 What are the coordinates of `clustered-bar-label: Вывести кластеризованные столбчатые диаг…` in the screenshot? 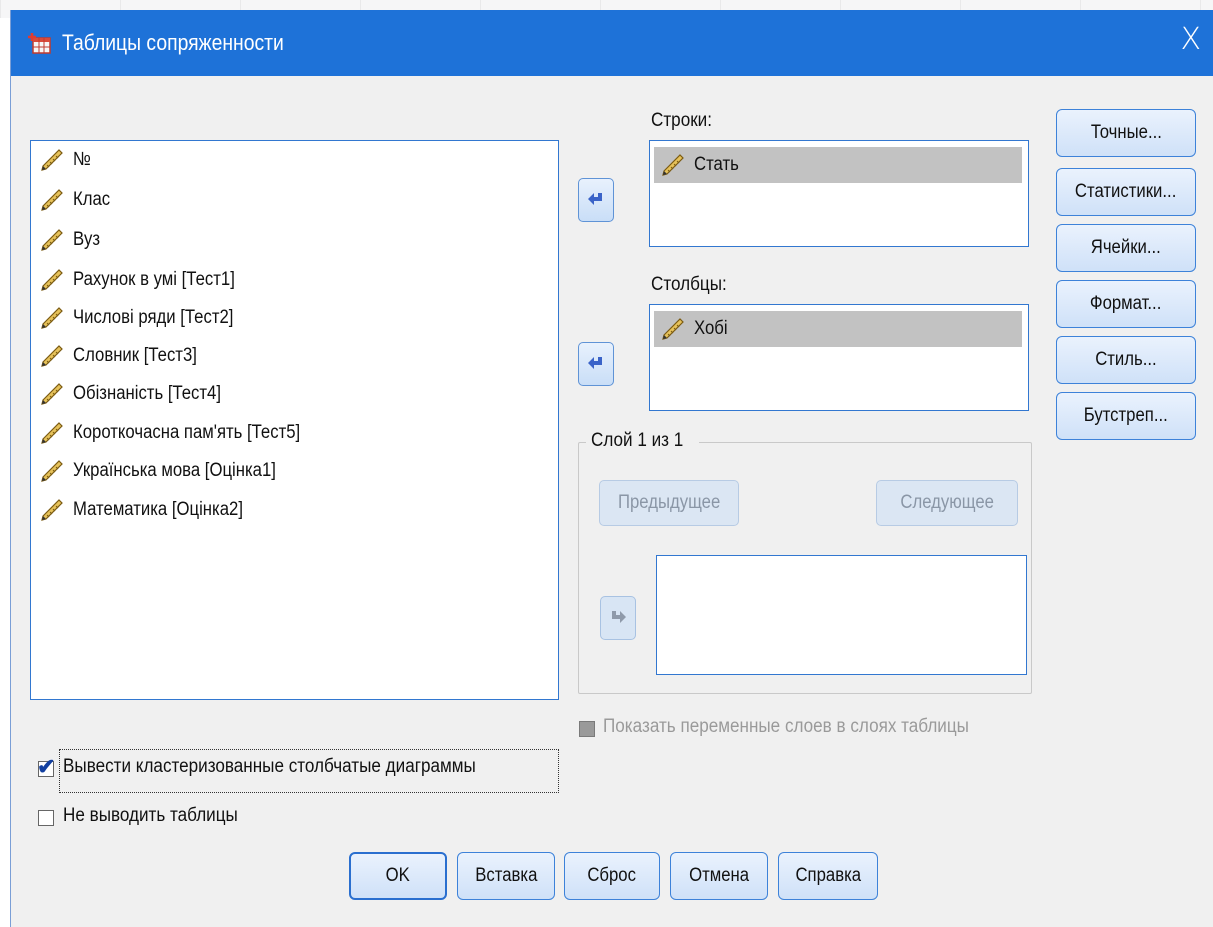 It's located at (269, 766).